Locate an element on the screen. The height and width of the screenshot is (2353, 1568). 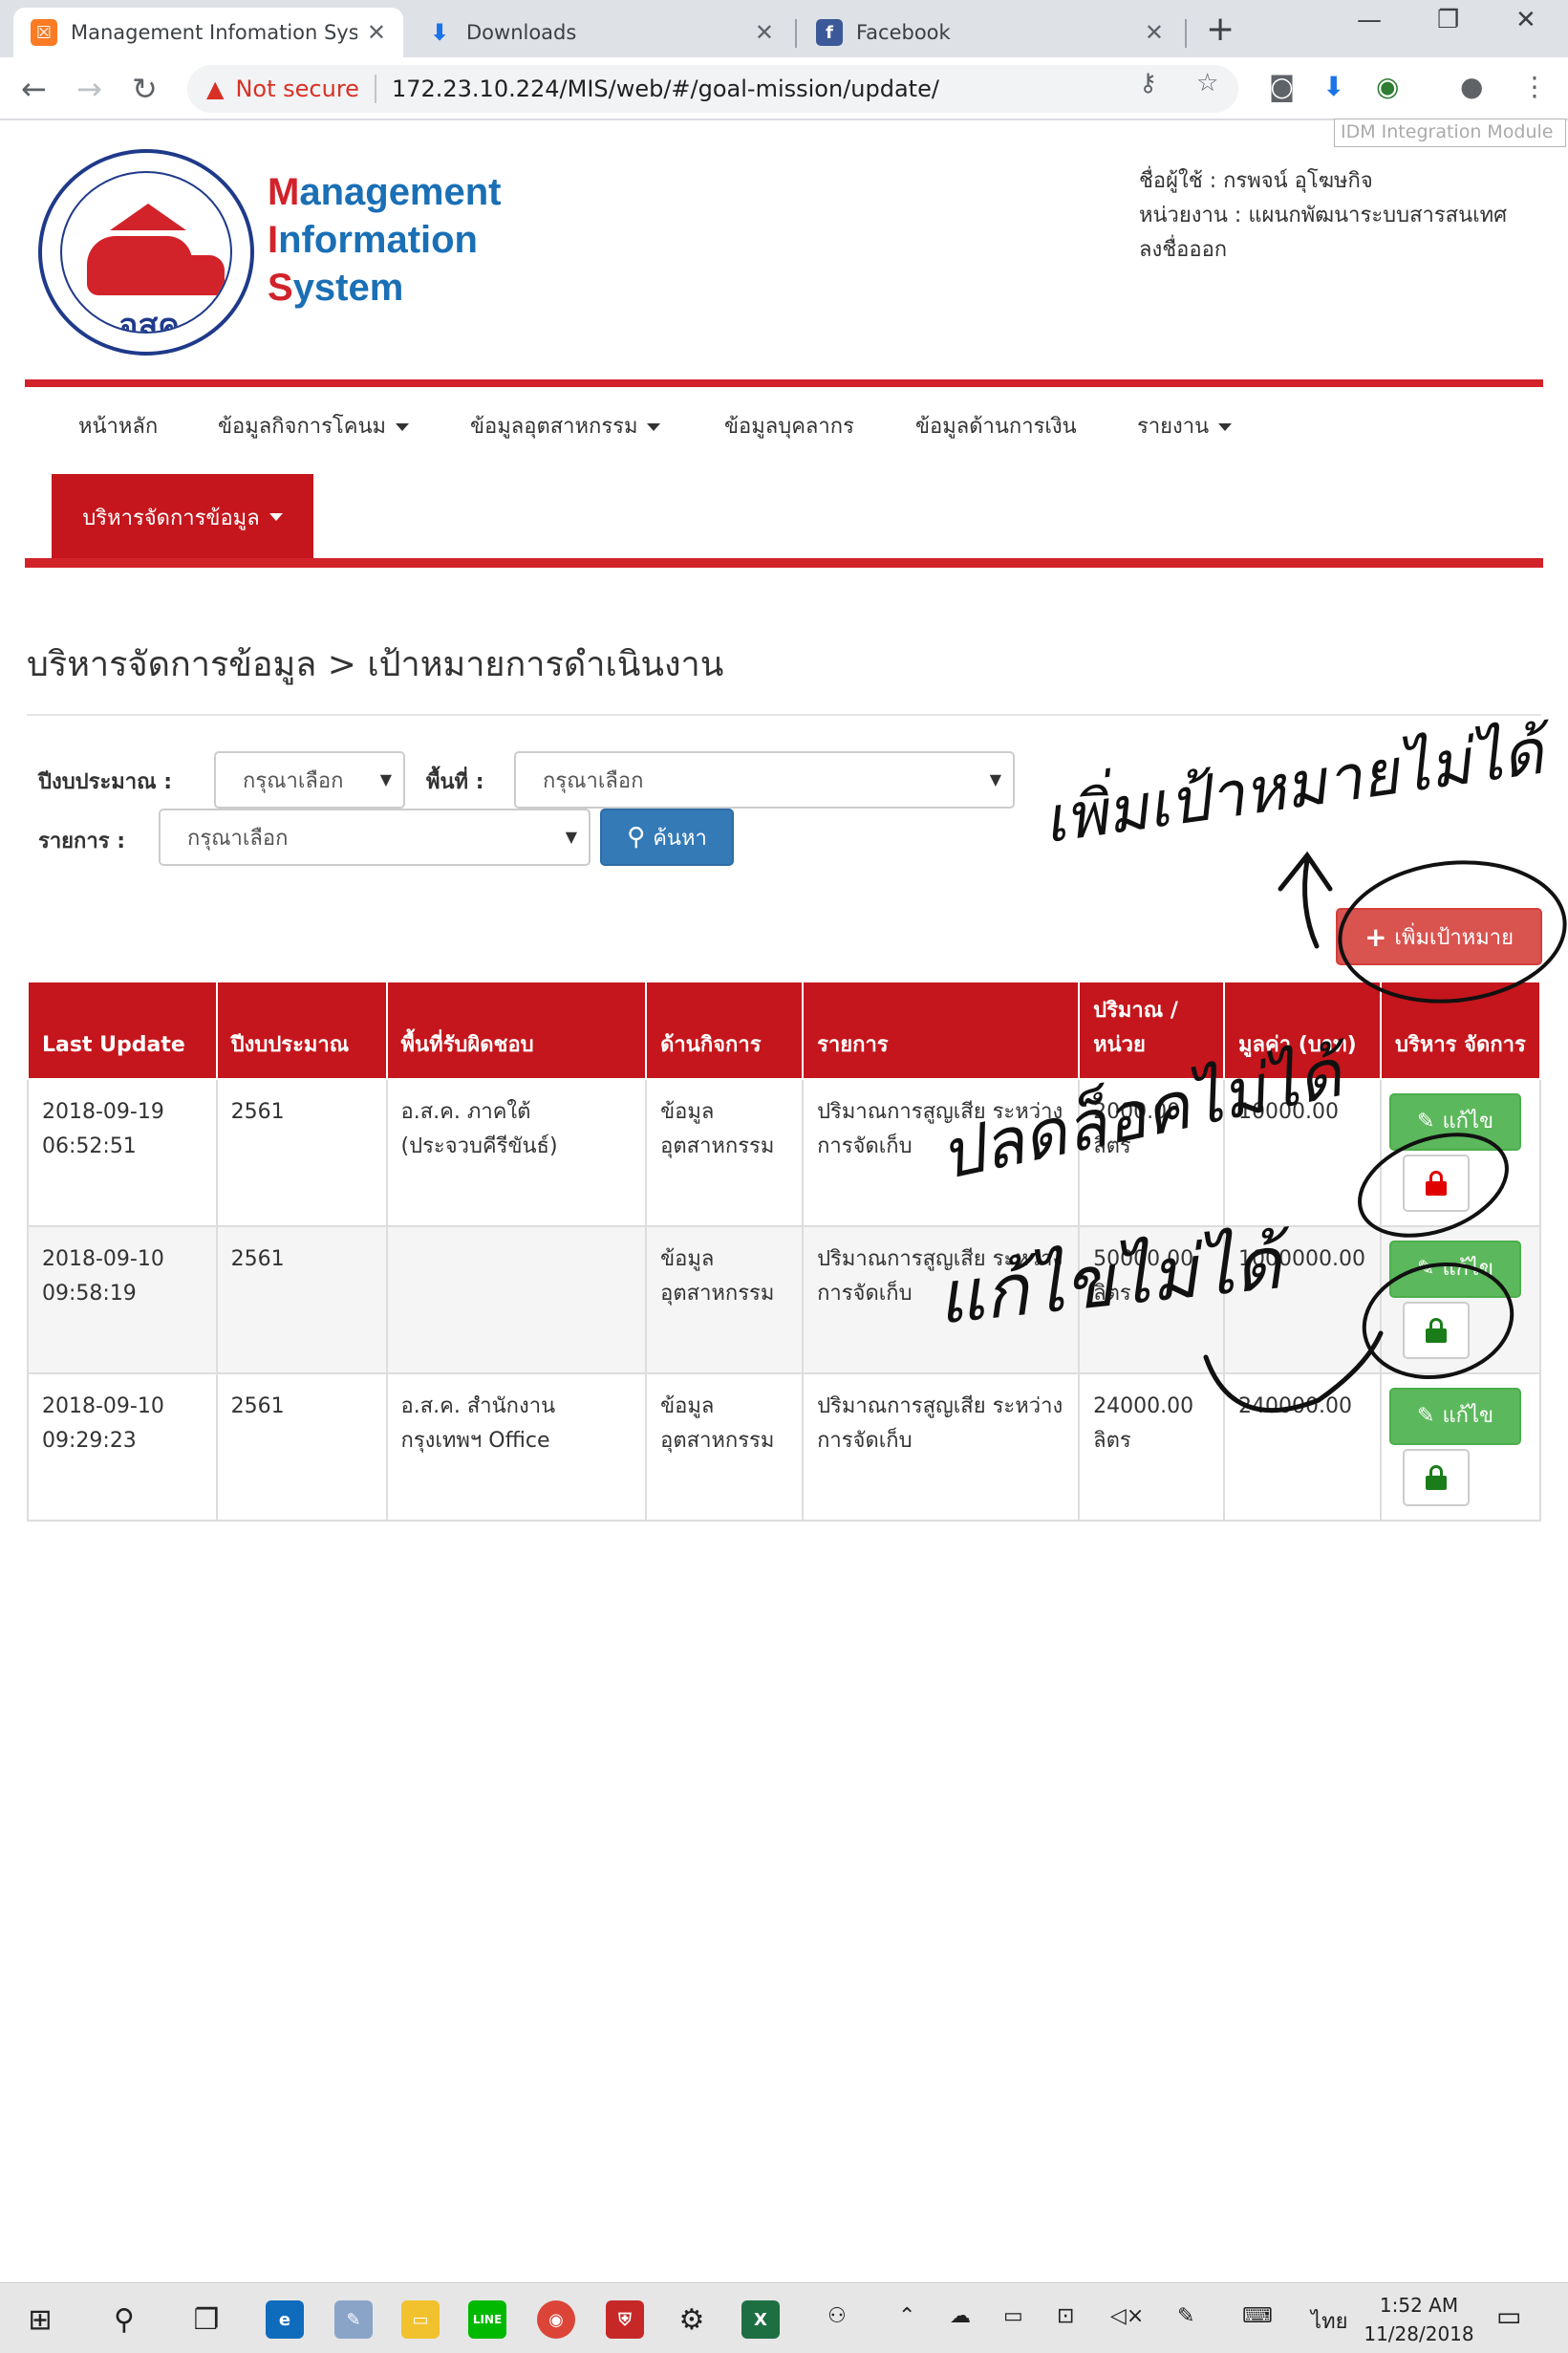
windows-start-icon: ⊞ is located at coordinates (40, 2320).